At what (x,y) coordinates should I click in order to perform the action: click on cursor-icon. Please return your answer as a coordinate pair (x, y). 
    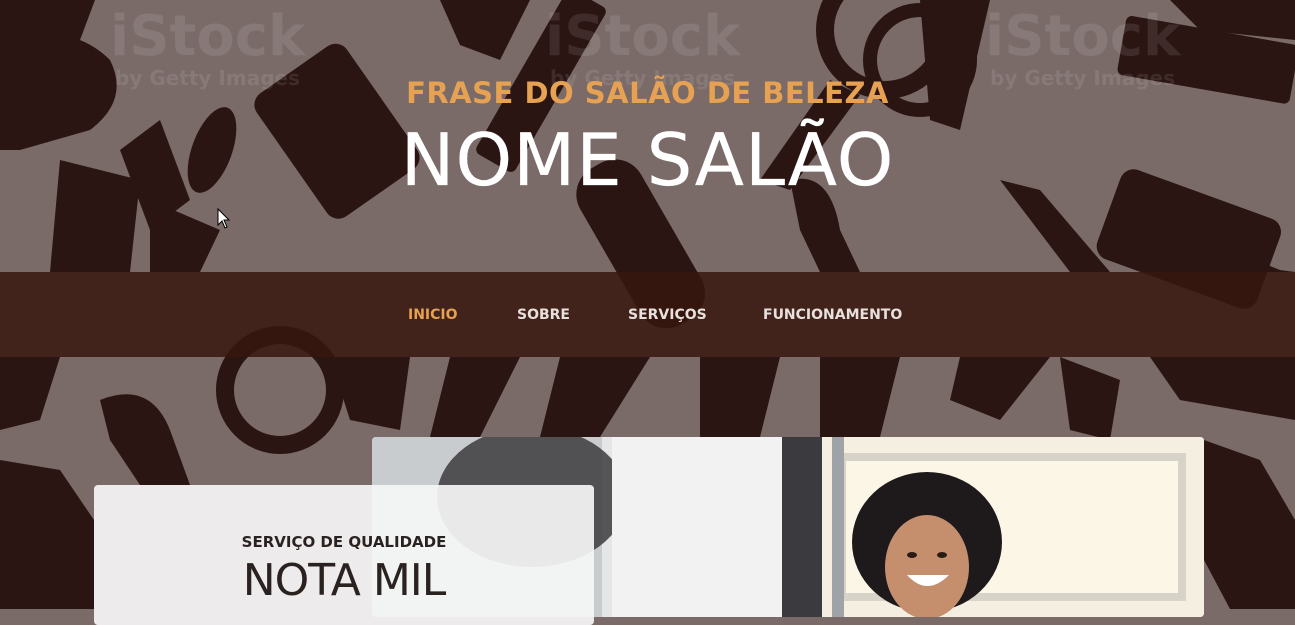
    Looking at the image, I should click on (224, 218).